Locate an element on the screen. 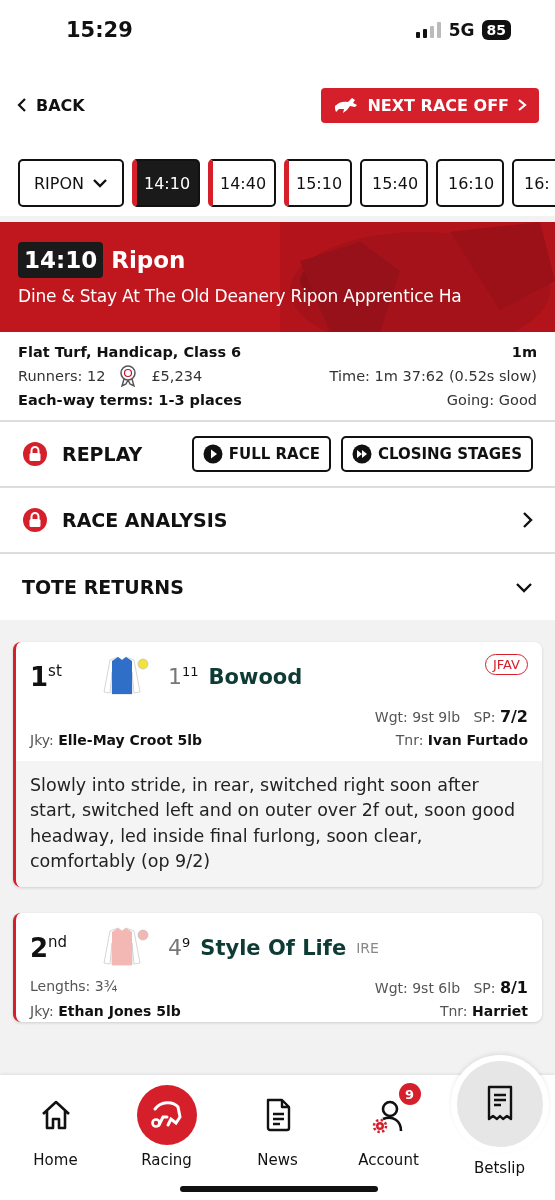  jockey-name: Jky: Elle-May Croot 5lb is located at coordinates (116, 740).